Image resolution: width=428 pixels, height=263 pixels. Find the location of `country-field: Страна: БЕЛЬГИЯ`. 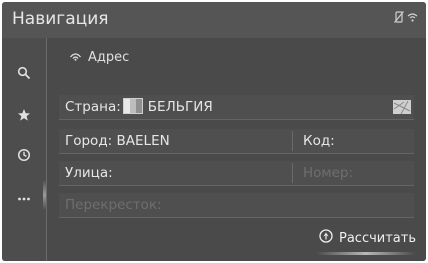

country-field: Страна: БЕЛЬГИЯ is located at coordinates (139, 107).